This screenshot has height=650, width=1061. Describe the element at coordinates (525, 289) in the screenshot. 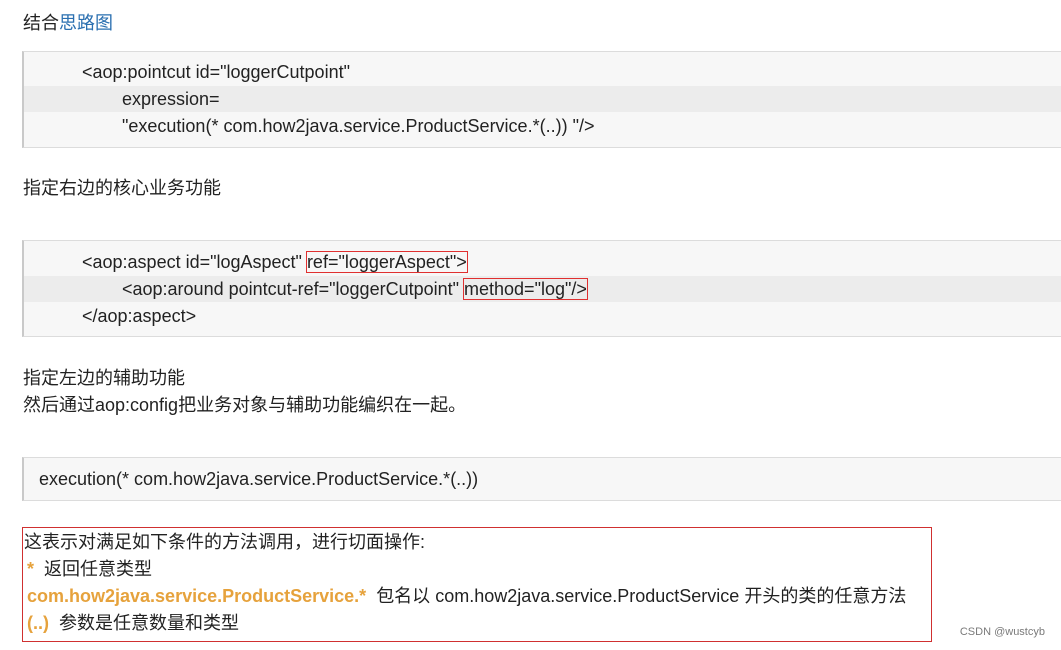

I see `highlight-method: method="log"/>` at that location.